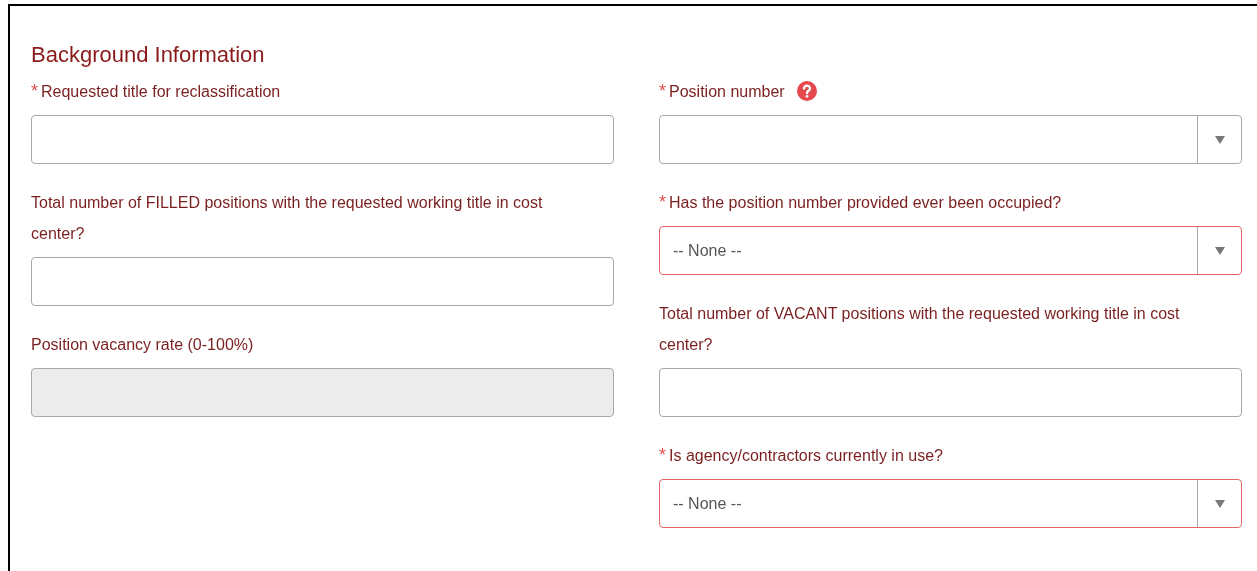  I want to click on section-title: Background Information, so click(148, 55).